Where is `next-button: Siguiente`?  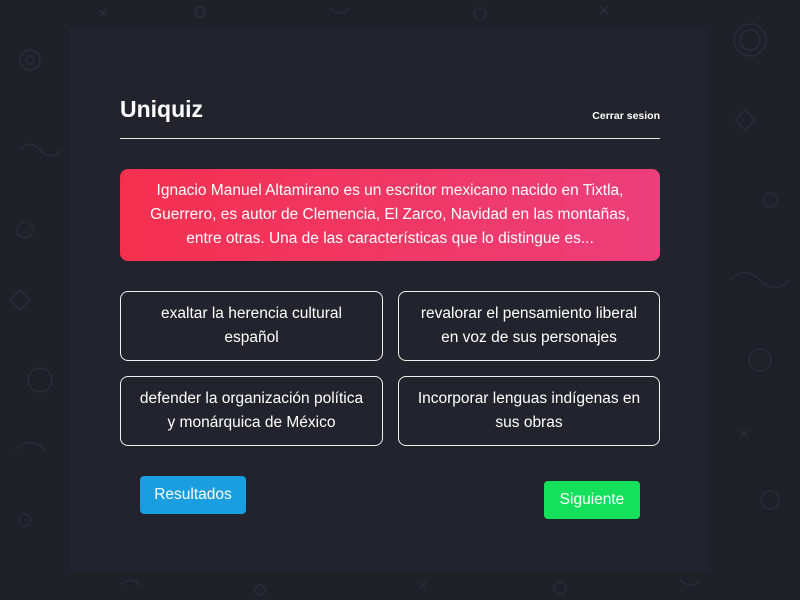
next-button: Siguiente is located at coordinates (592, 500).